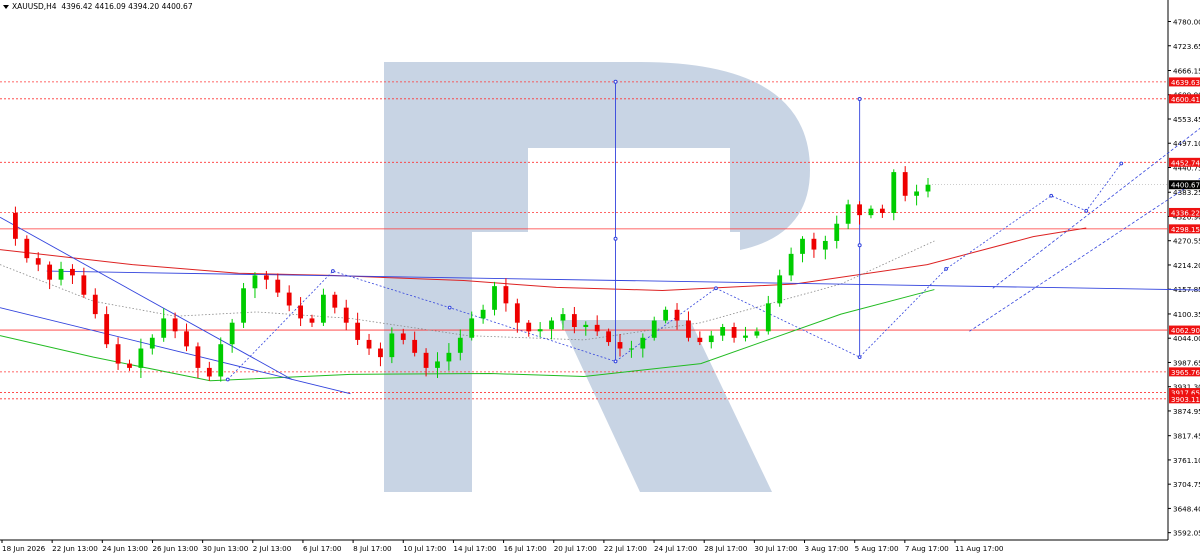 Image resolution: width=1200 pixels, height=559 pixels. Describe the element at coordinates (1186, 460) in the screenshot. I see `y-tick-label: 3761.10` at that location.